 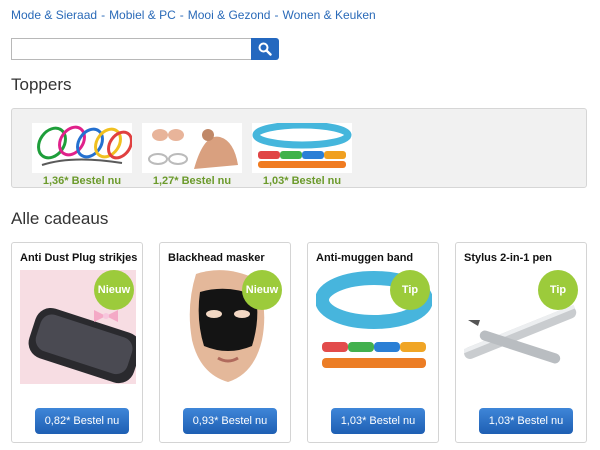 What do you see at coordinates (230, 421) in the screenshot?
I see `order-button: 0,93* Bestel nu` at bounding box center [230, 421].